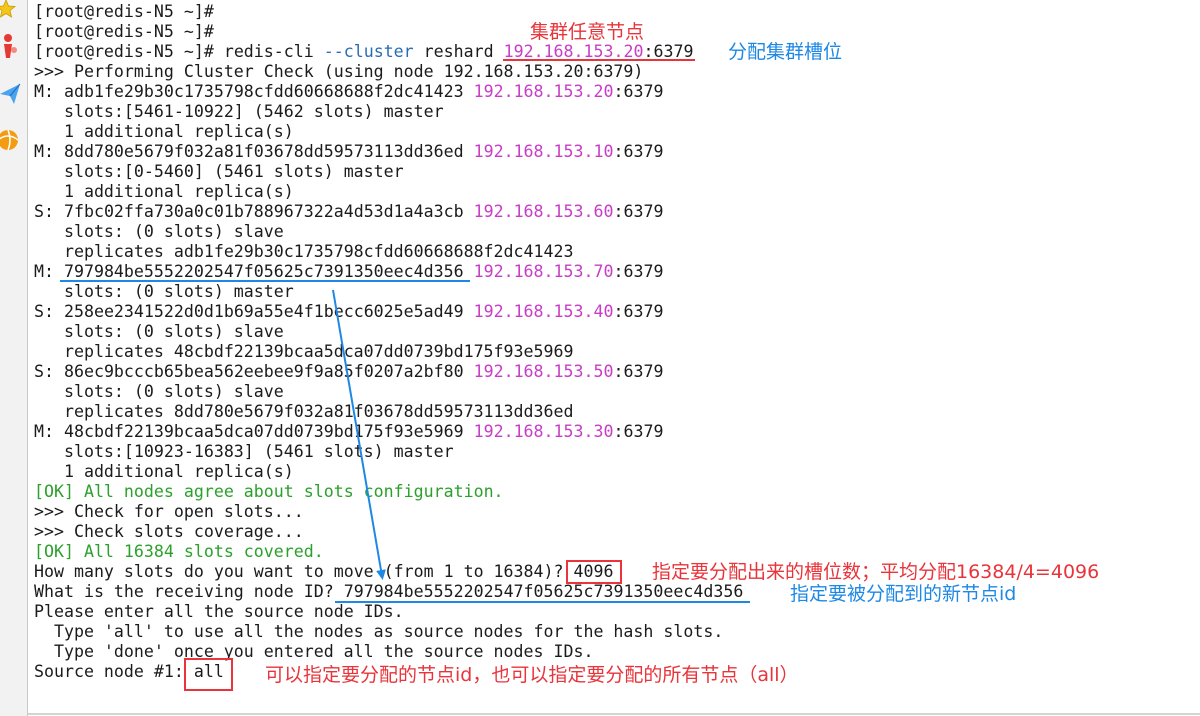 Image resolution: width=1200 pixels, height=716 pixels. I want to click on command-program: redis-cli, so click(268, 51).